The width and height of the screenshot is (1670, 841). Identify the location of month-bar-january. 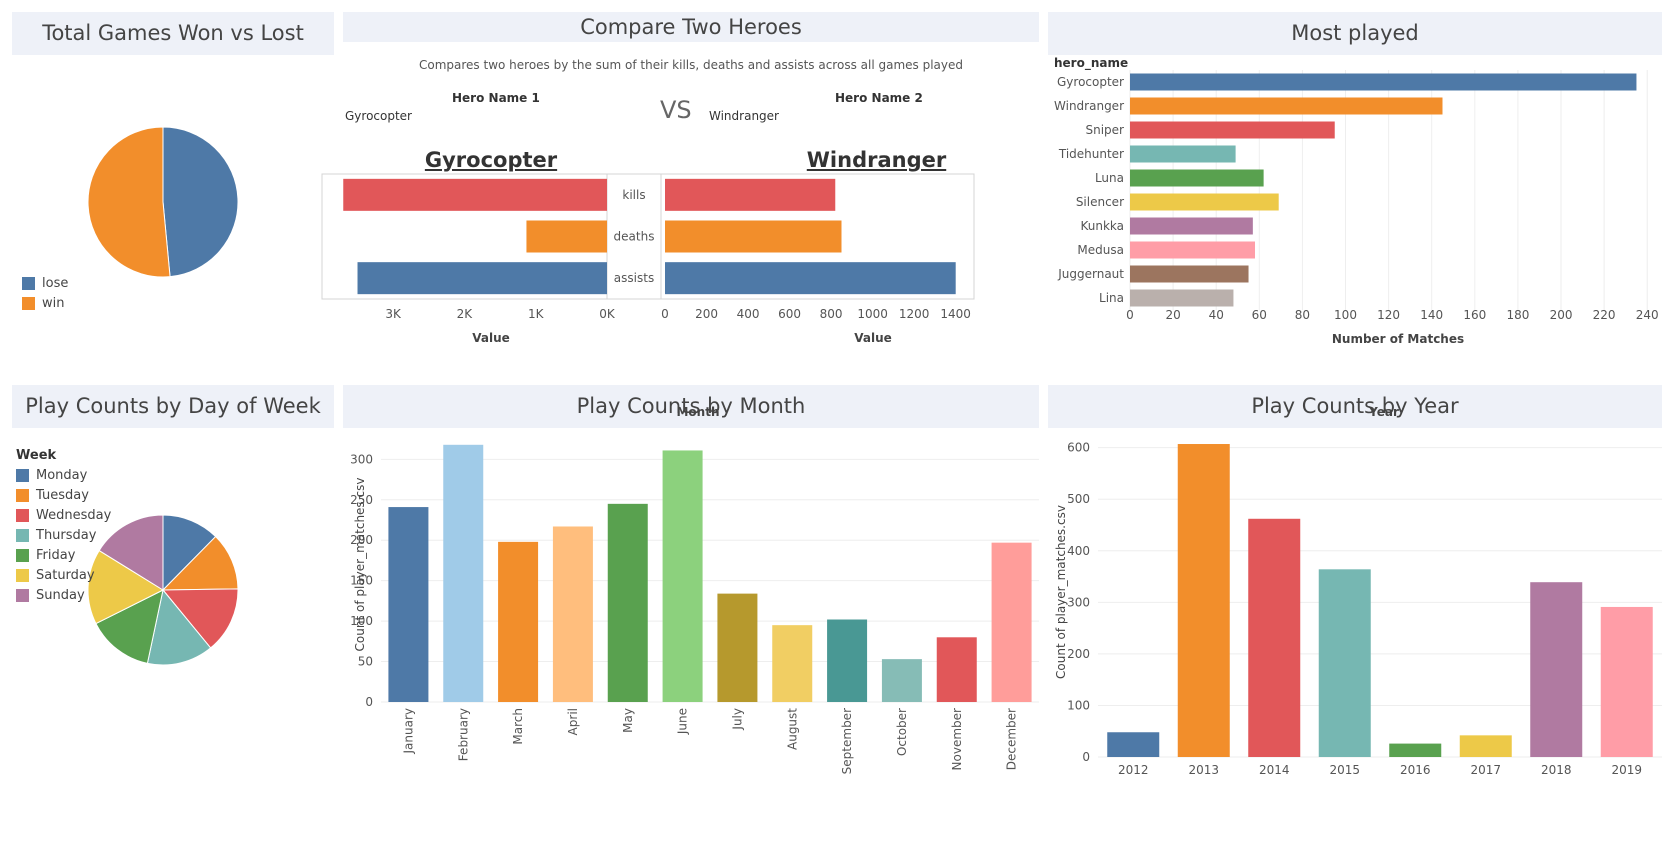
(408, 604).